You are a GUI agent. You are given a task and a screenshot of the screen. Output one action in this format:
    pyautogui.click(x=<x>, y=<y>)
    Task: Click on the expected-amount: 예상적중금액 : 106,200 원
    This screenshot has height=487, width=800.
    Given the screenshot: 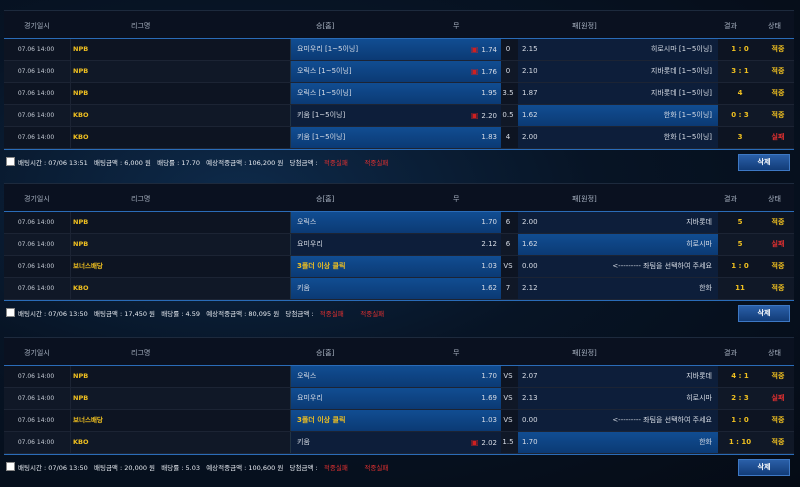 What is the action you would take?
    pyautogui.click(x=245, y=163)
    